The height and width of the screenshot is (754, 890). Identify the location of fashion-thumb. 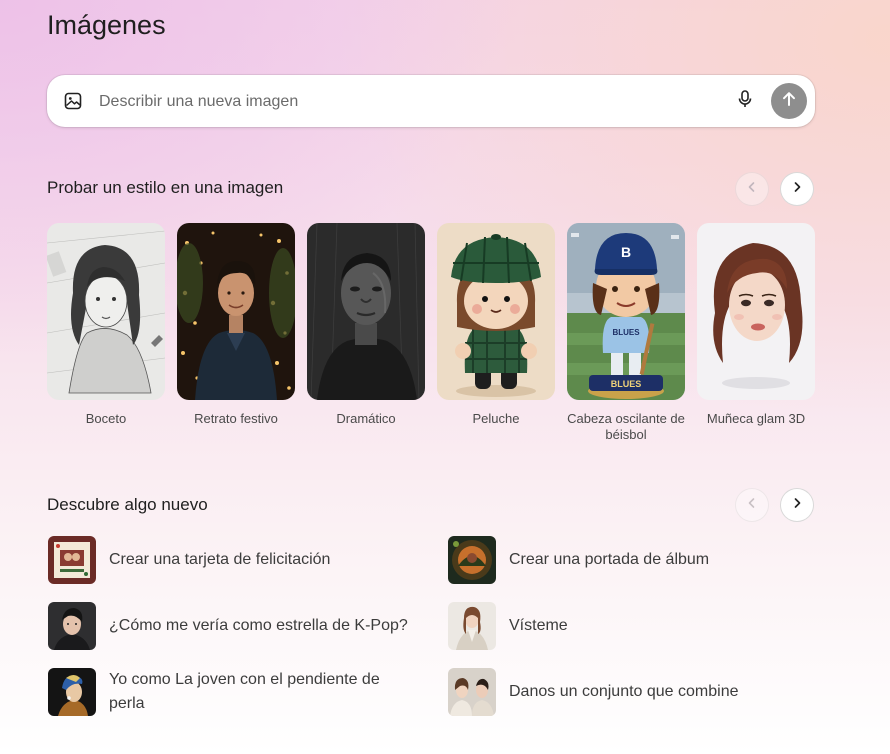
(472, 626).